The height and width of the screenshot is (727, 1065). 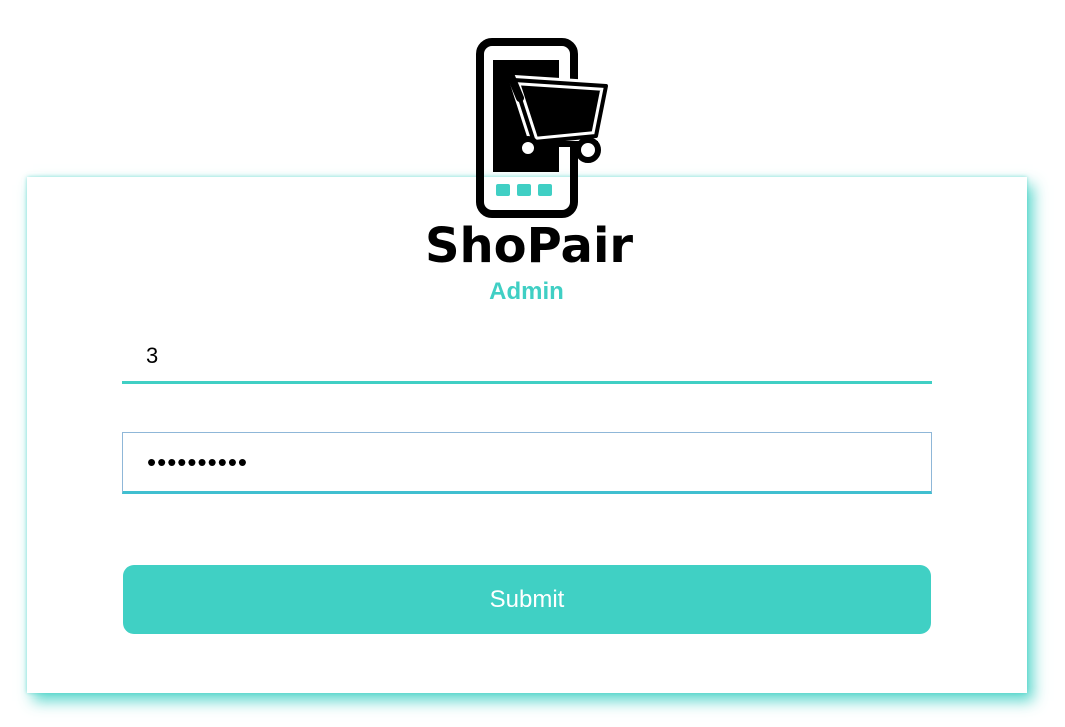 I want to click on username-input, so click(x=527, y=357).